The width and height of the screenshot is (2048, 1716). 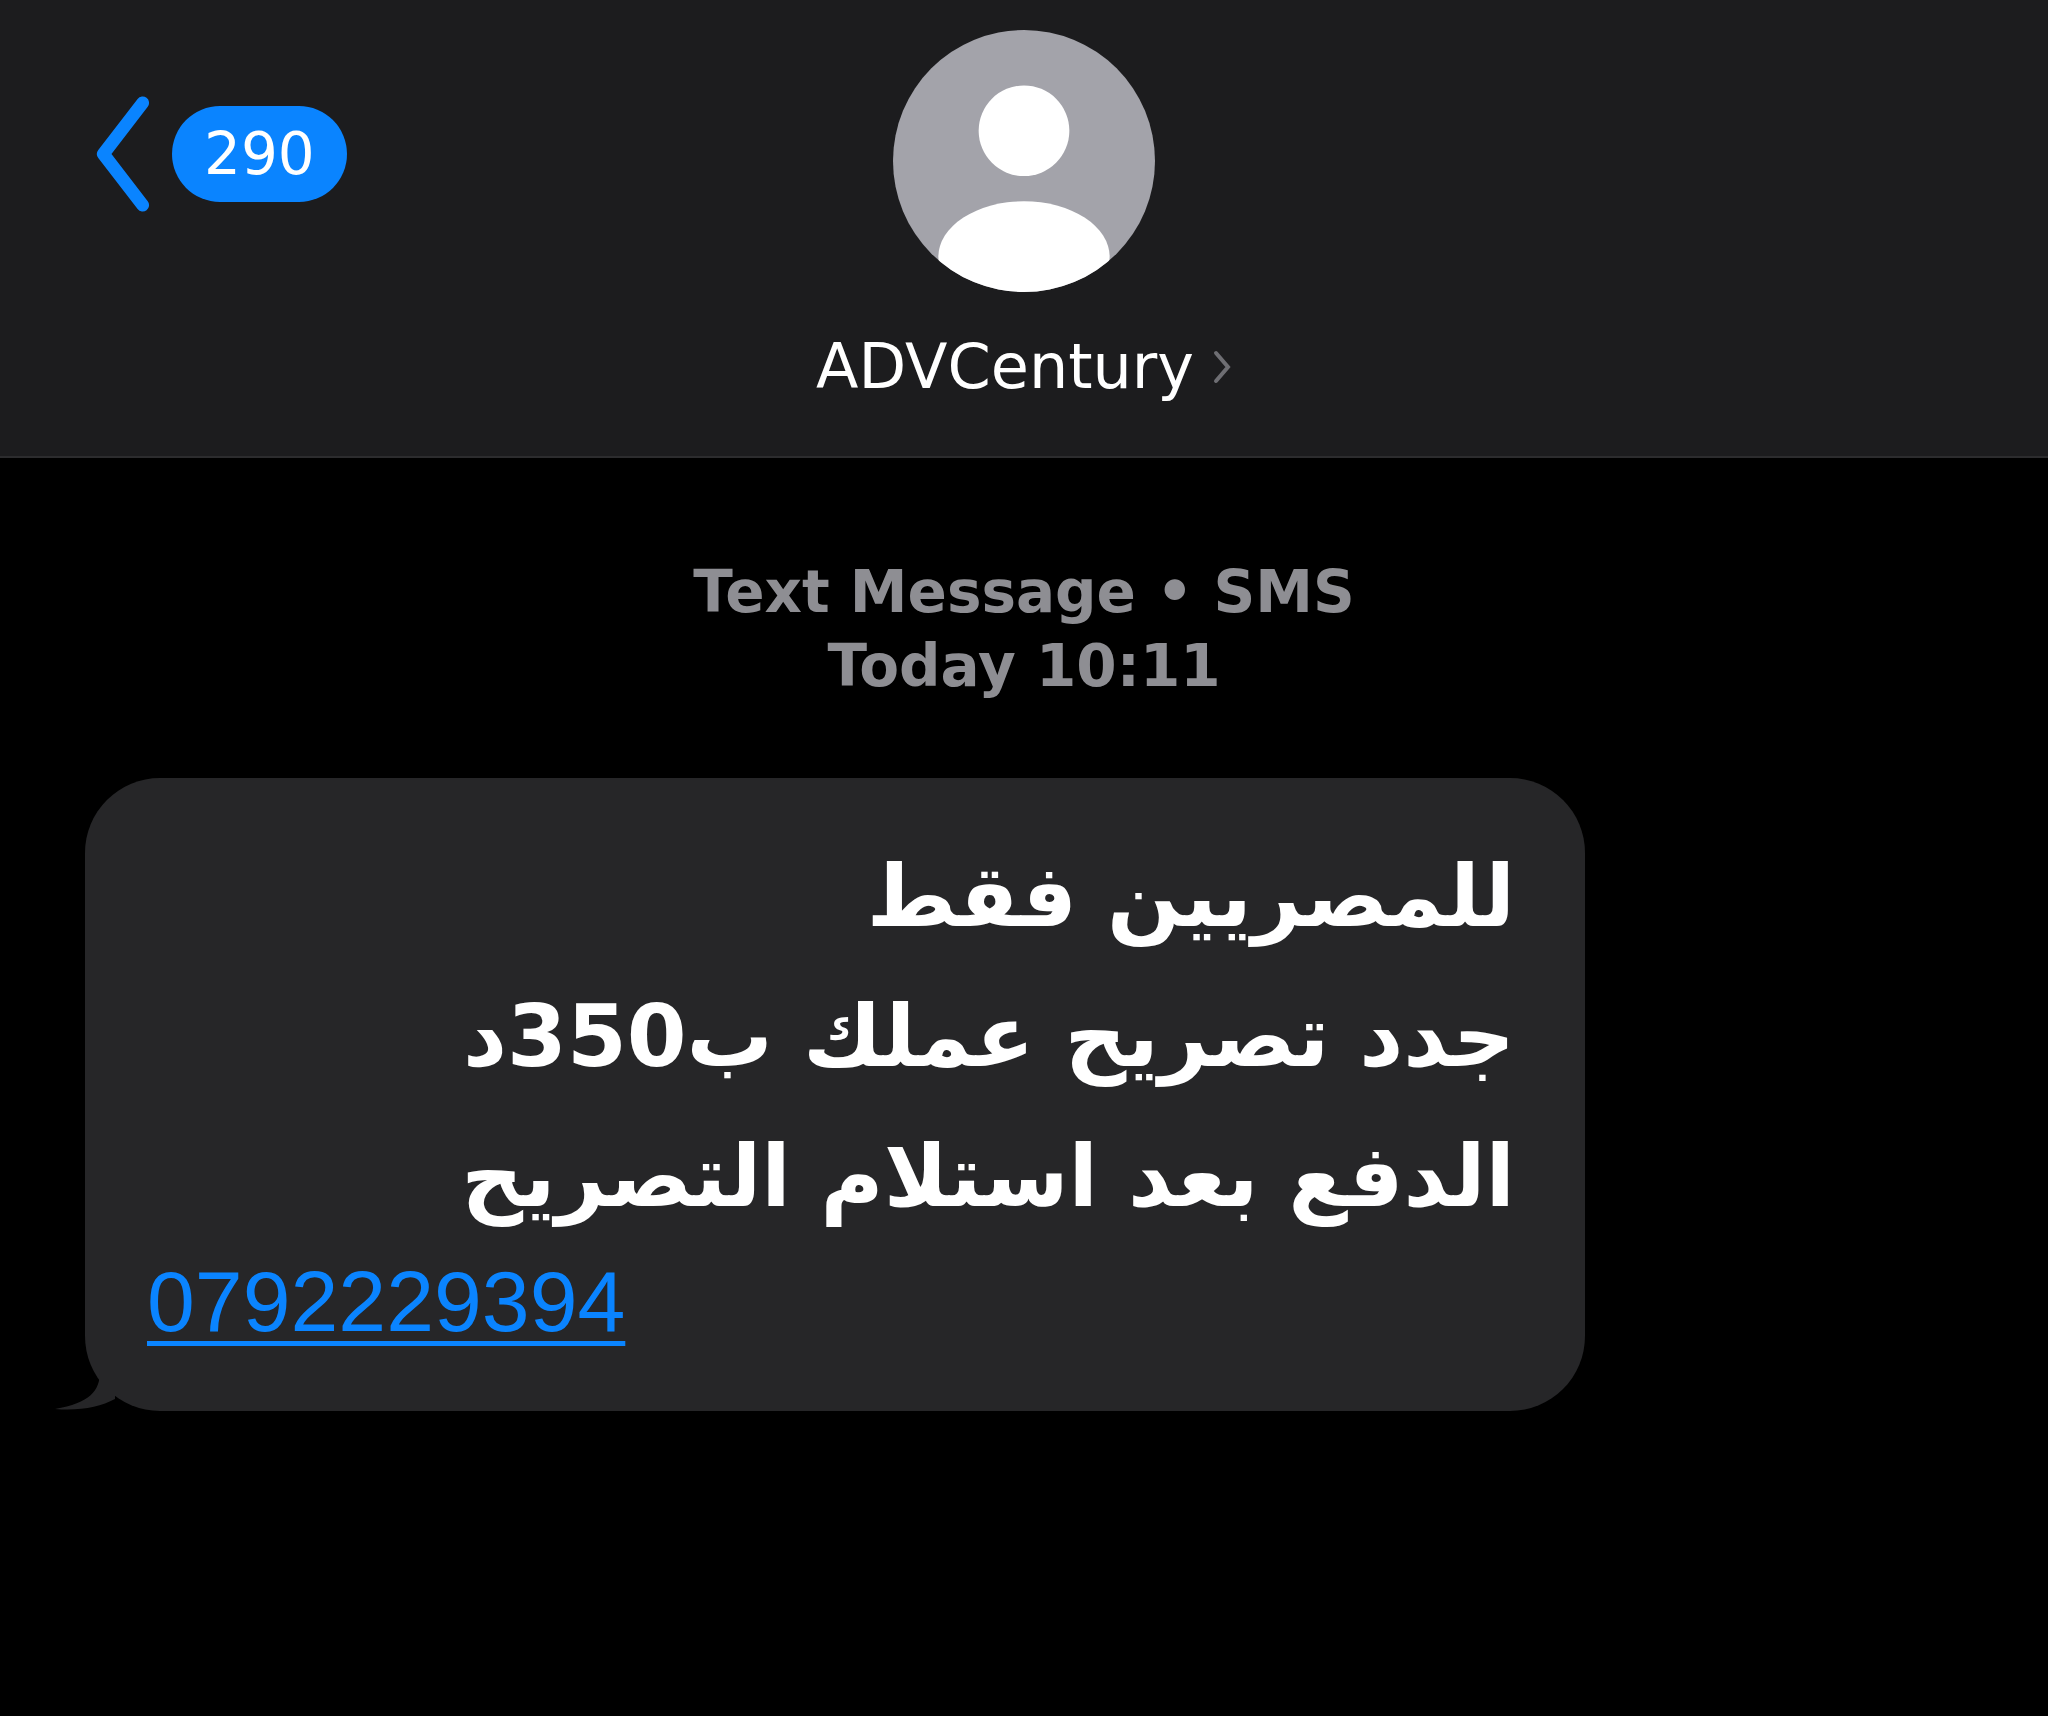 I want to click on service-label: Text Message • SMS, so click(x=1024, y=592).